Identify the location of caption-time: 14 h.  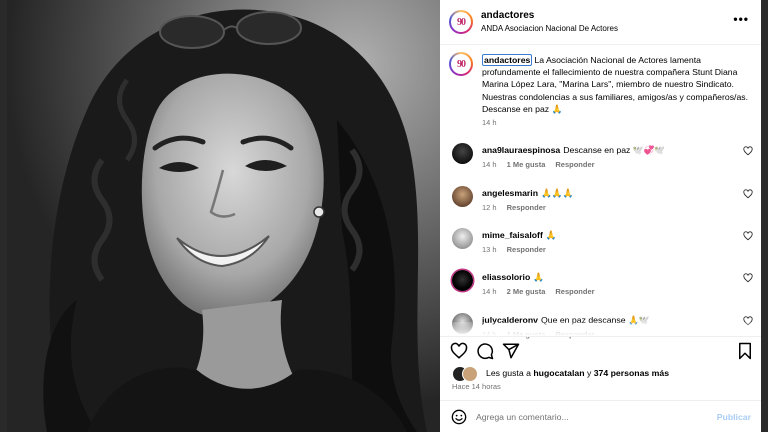
(489, 122).